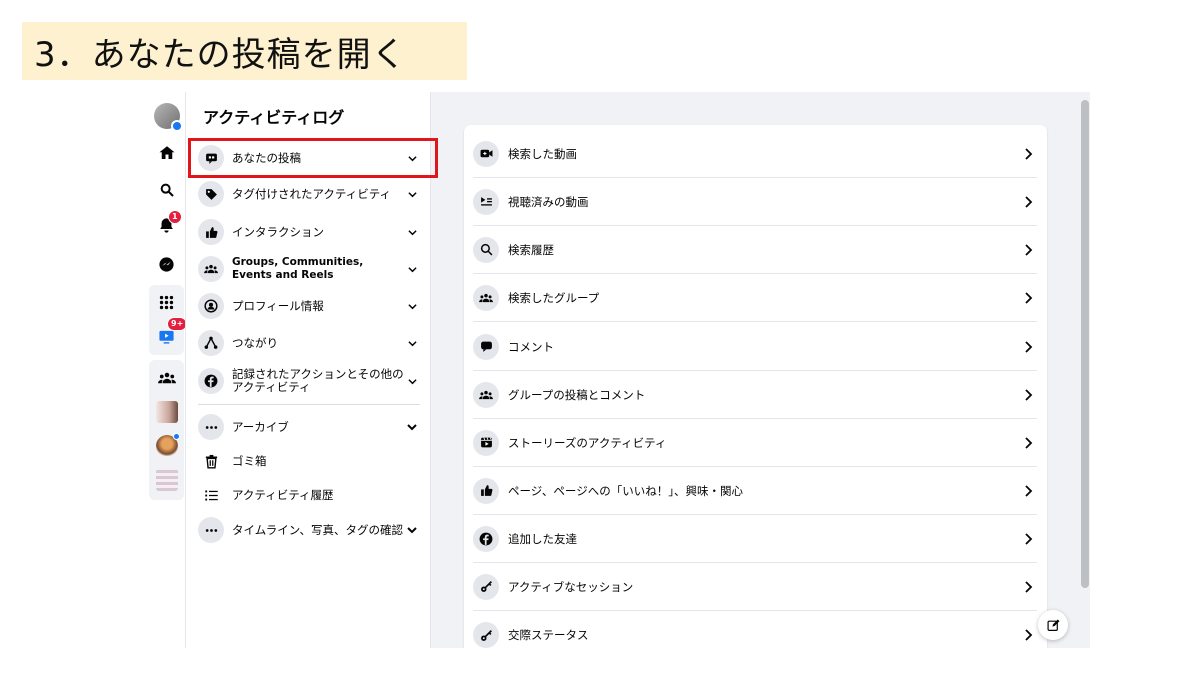 The height and width of the screenshot is (675, 1200). I want to click on list-item-group-posts-comments: グループの投稿とコメント, so click(755, 395).